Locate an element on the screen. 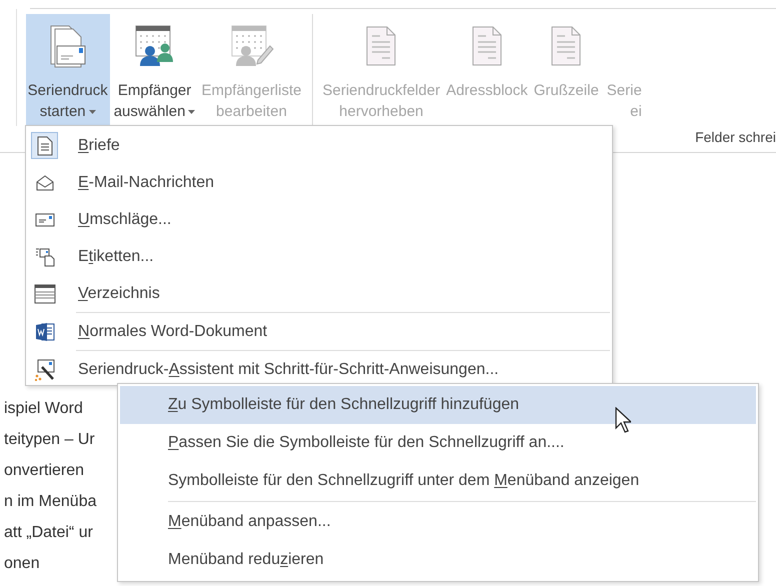 Image resolution: width=776 pixels, height=586 pixels. menu-item: Menüband reduzieren is located at coordinates (438, 560).